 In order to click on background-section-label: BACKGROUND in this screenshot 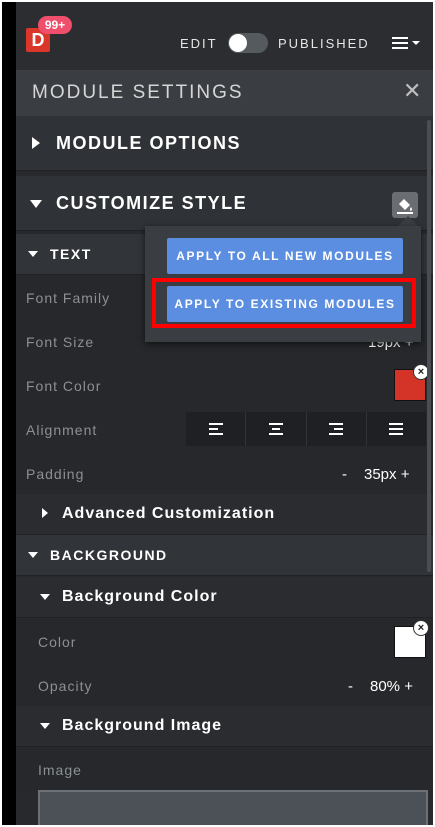, I will do `click(109, 555)`.